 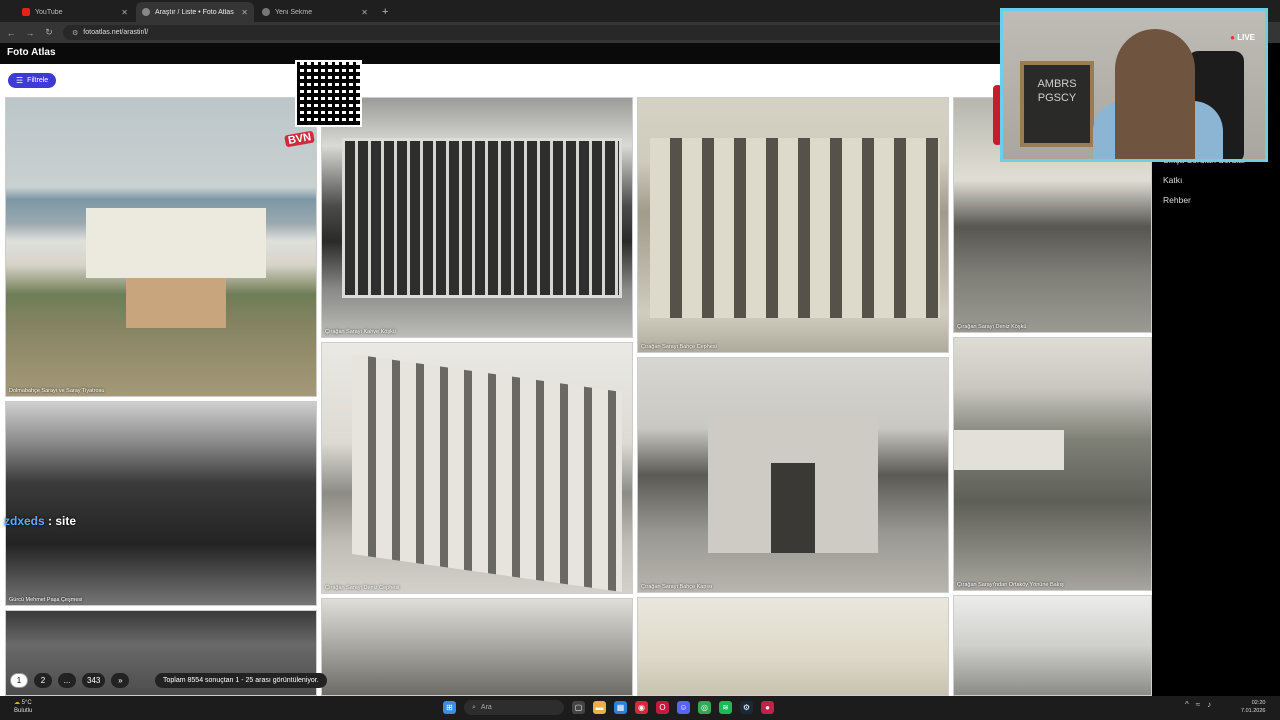 What do you see at coordinates (1209, 704) in the screenshot?
I see `volume-icon: ♪` at bounding box center [1209, 704].